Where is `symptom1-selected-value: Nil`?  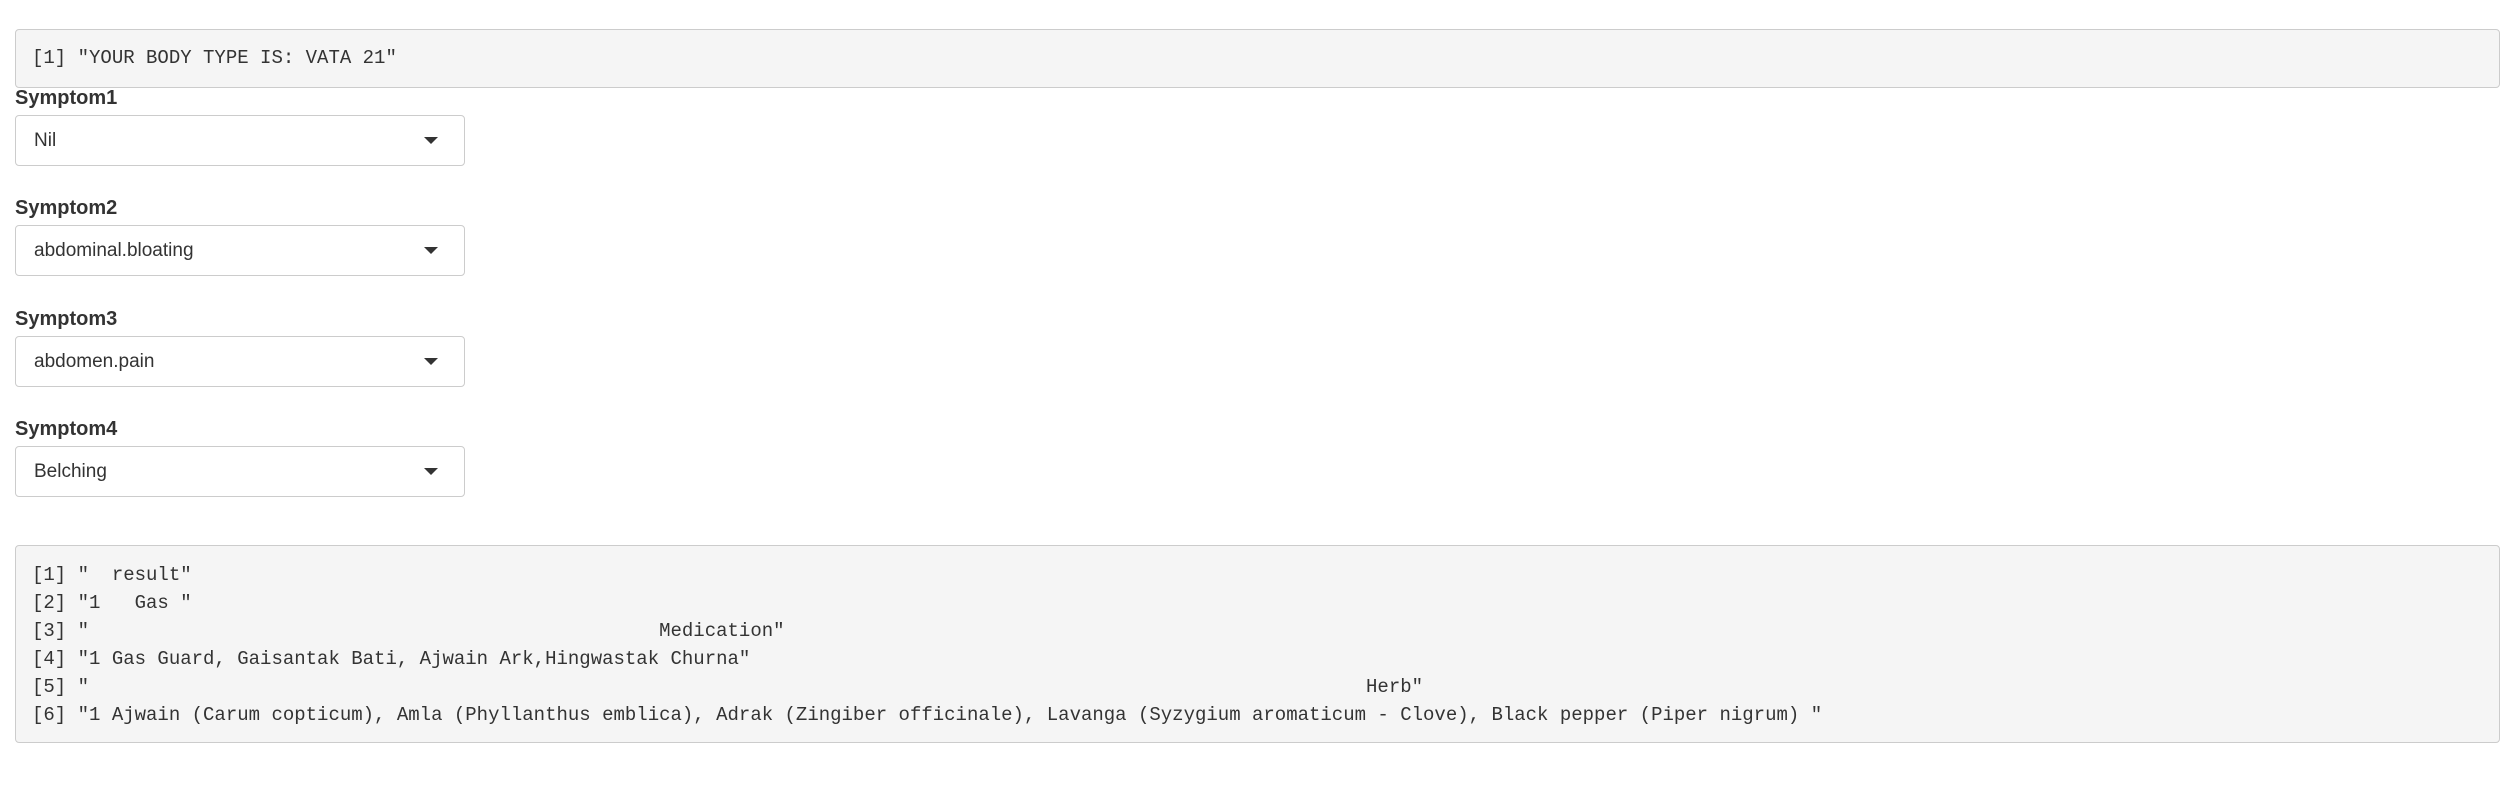
symptom1-selected-value: Nil is located at coordinates (45, 140).